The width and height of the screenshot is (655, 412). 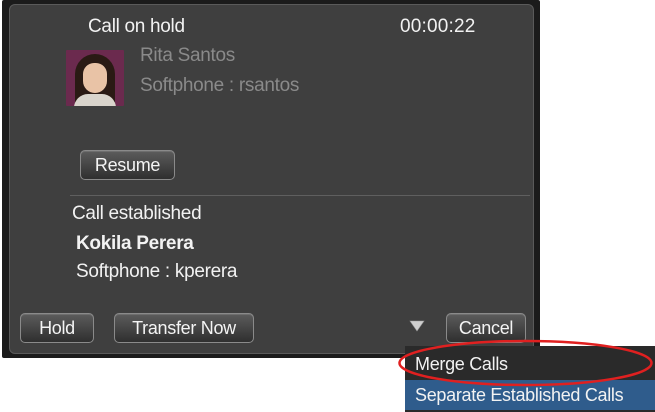 I want to click on menu-item-separate-established-calls: Separate Established Calls, so click(x=530, y=395).